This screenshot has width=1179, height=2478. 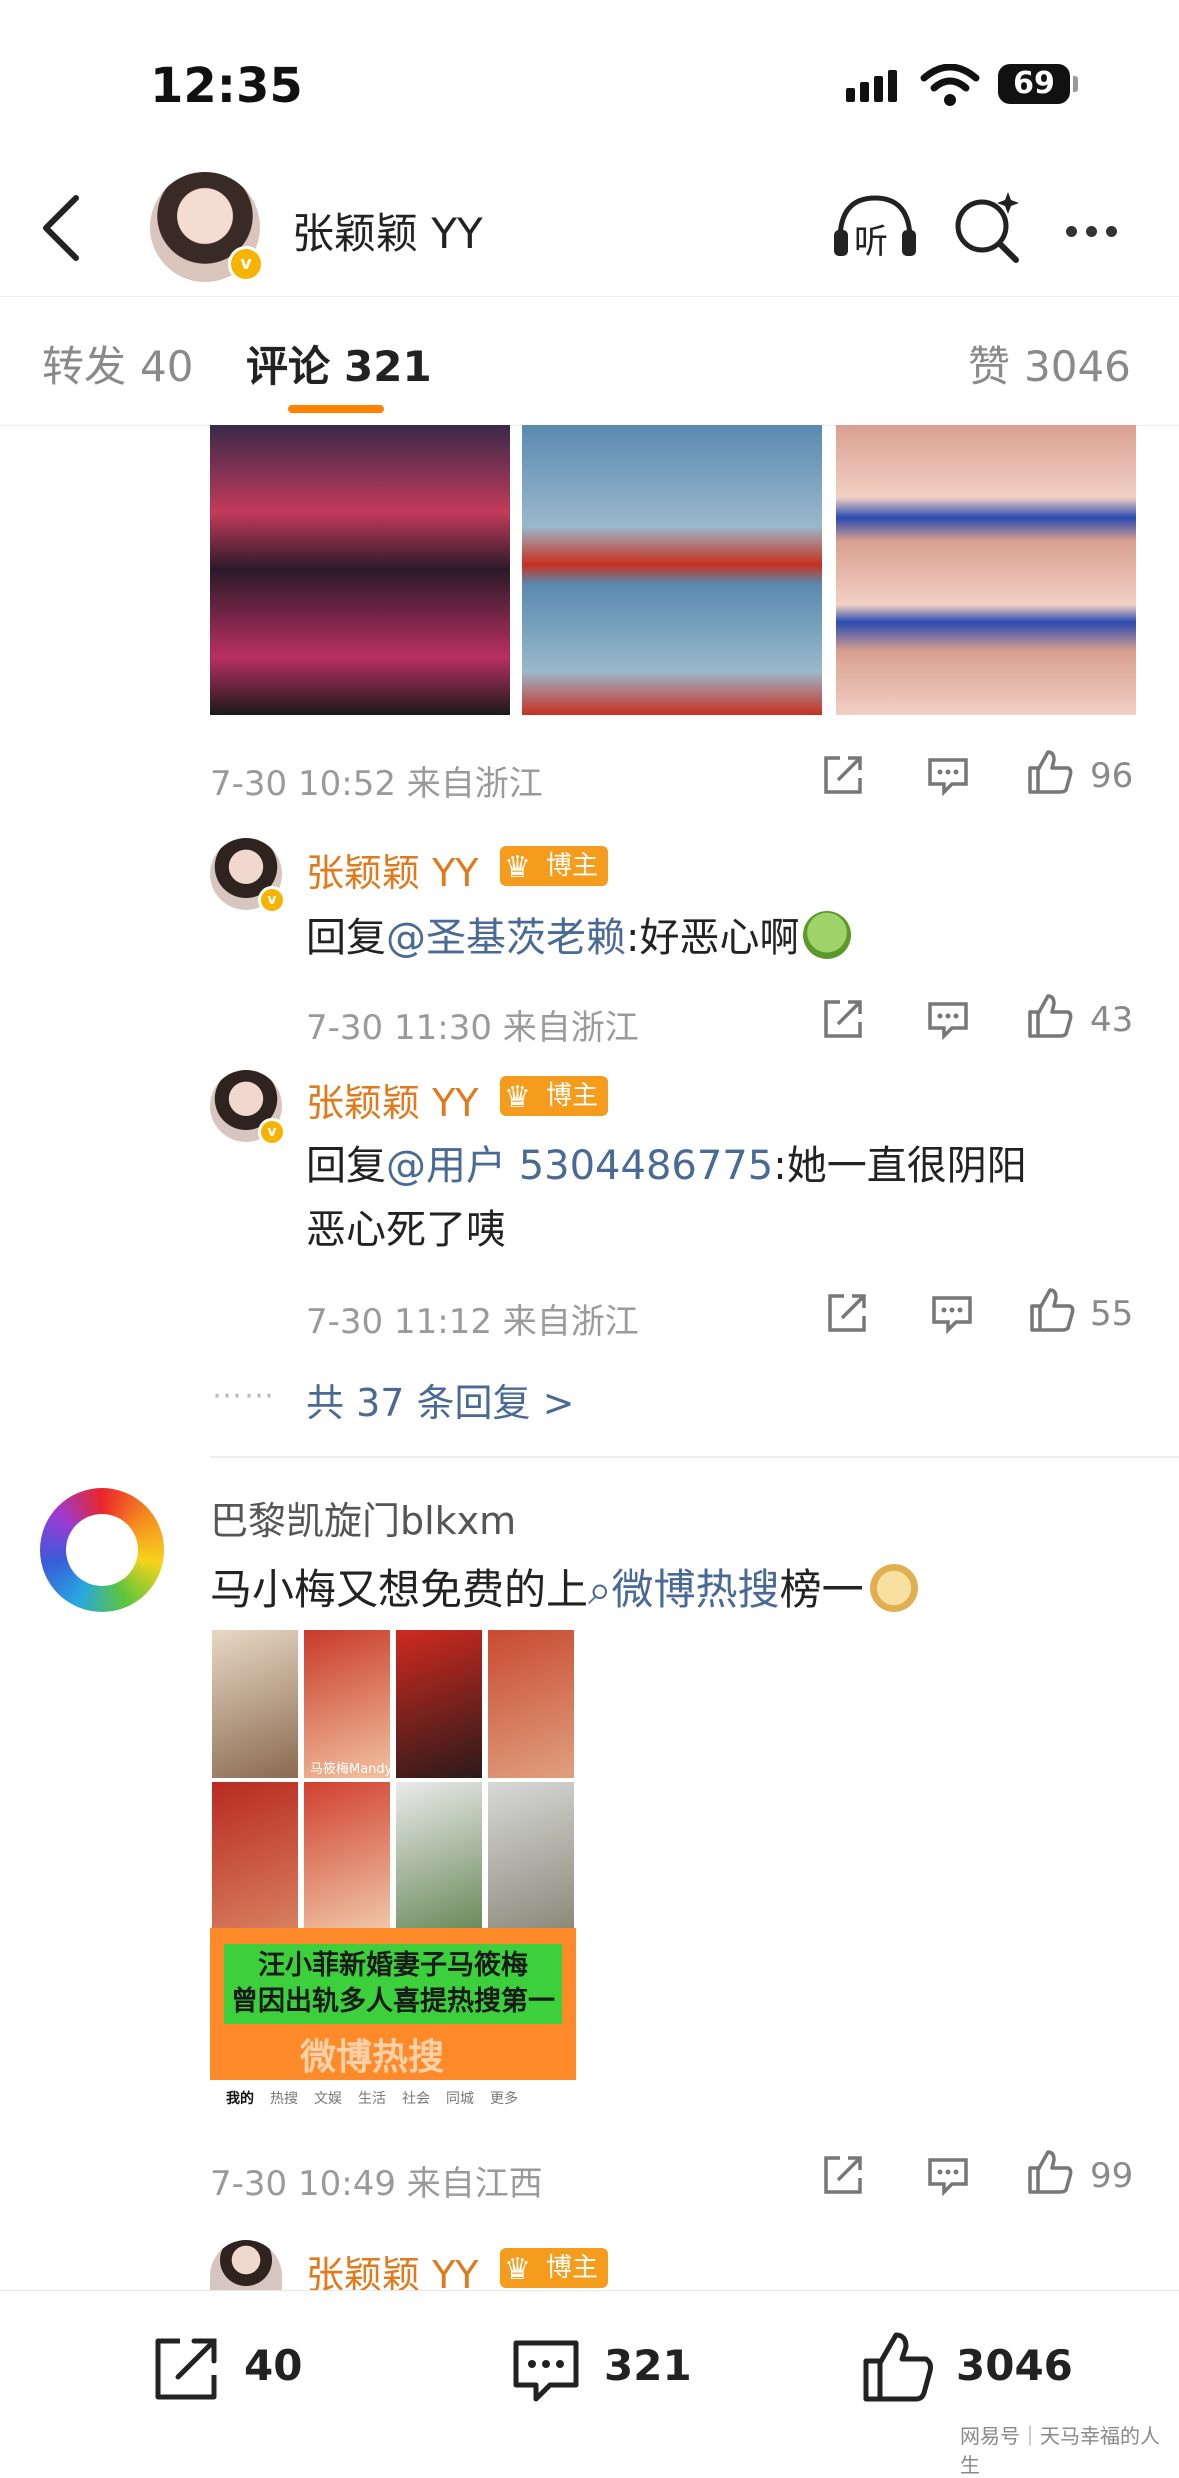 I want to click on search-icon: ⌕, so click(x=600, y=1589).